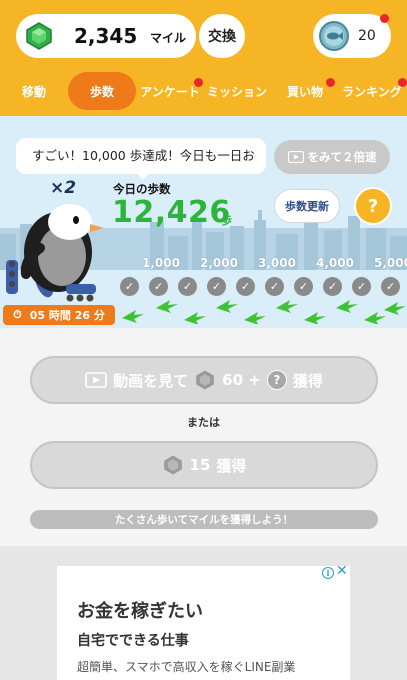  What do you see at coordinates (203, 422) in the screenshot?
I see `or-divider-text: または` at bounding box center [203, 422].